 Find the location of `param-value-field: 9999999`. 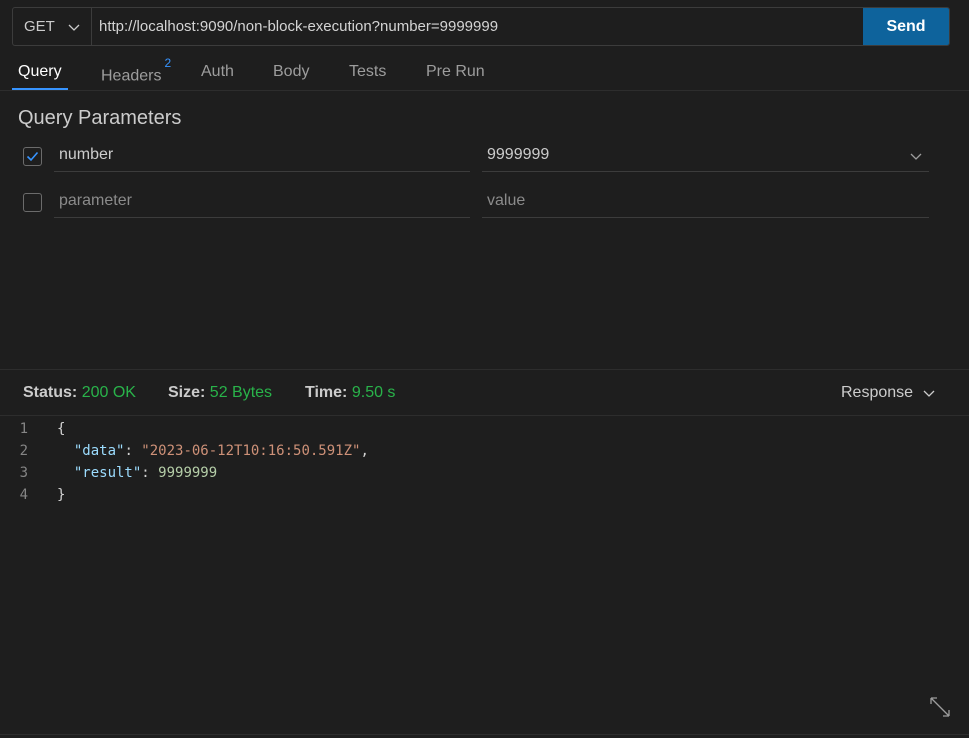

param-value-field: 9999999 is located at coordinates (705, 155).